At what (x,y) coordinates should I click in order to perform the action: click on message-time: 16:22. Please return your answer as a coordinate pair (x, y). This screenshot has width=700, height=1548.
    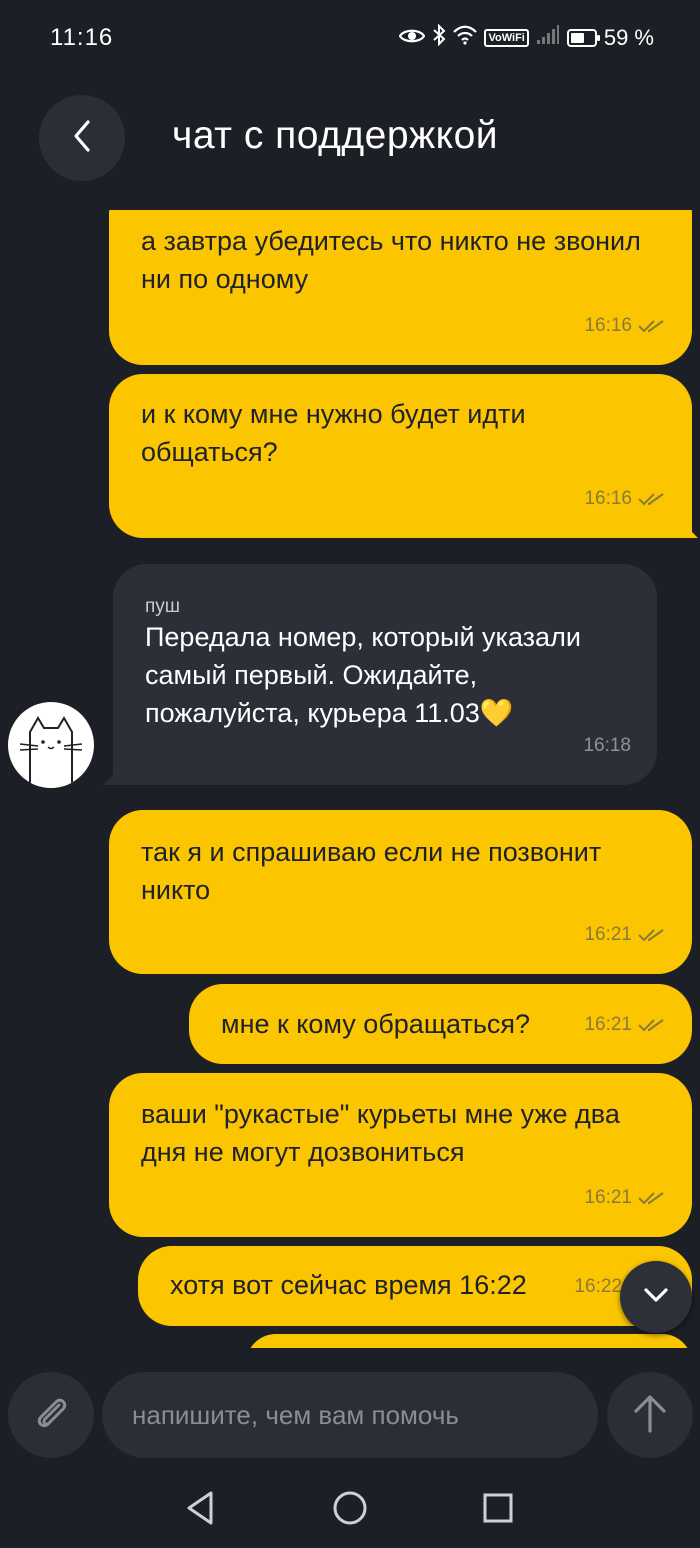
    Looking at the image, I should click on (598, 1286).